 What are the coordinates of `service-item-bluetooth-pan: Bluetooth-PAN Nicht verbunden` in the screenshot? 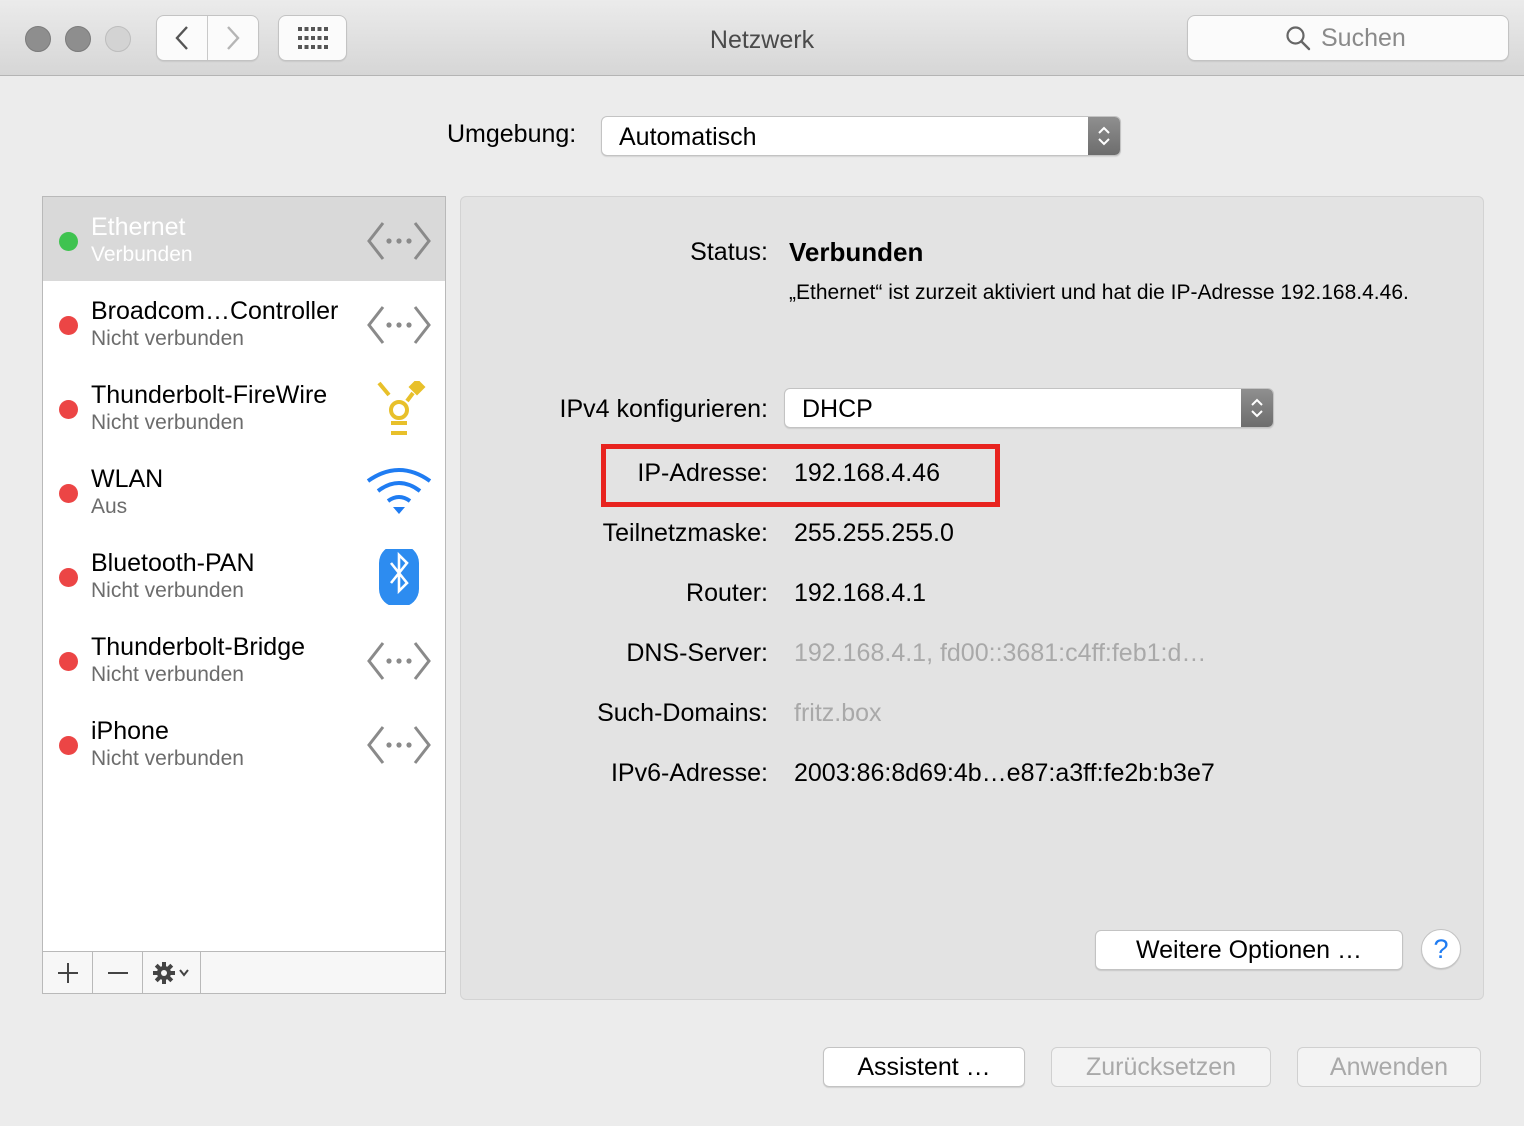 It's located at (244, 575).